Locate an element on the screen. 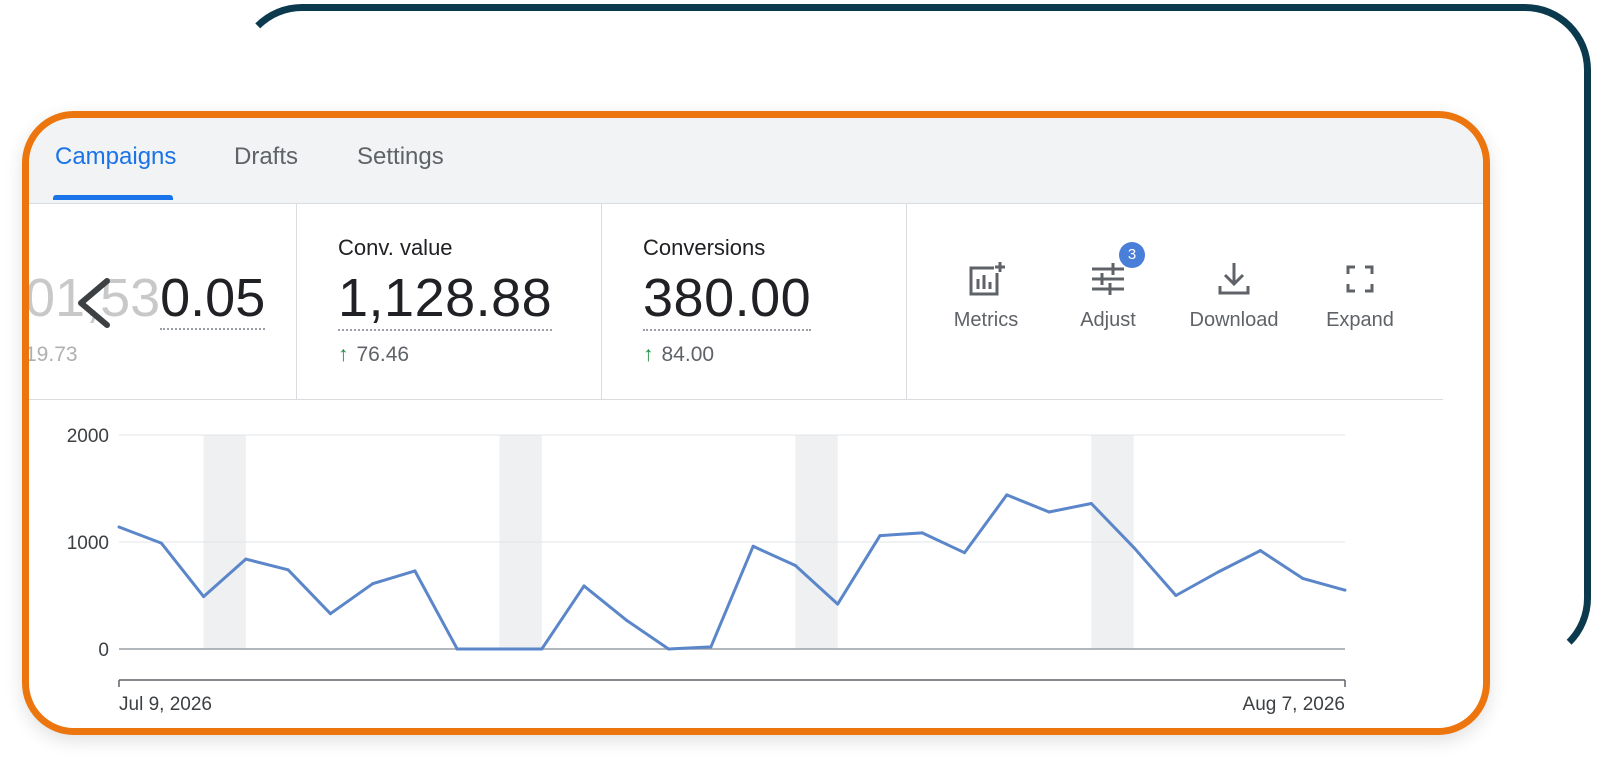 The width and height of the screenshot is (1600, 766). scorecard-label: Conv. value is located at coordinates (395, 247).